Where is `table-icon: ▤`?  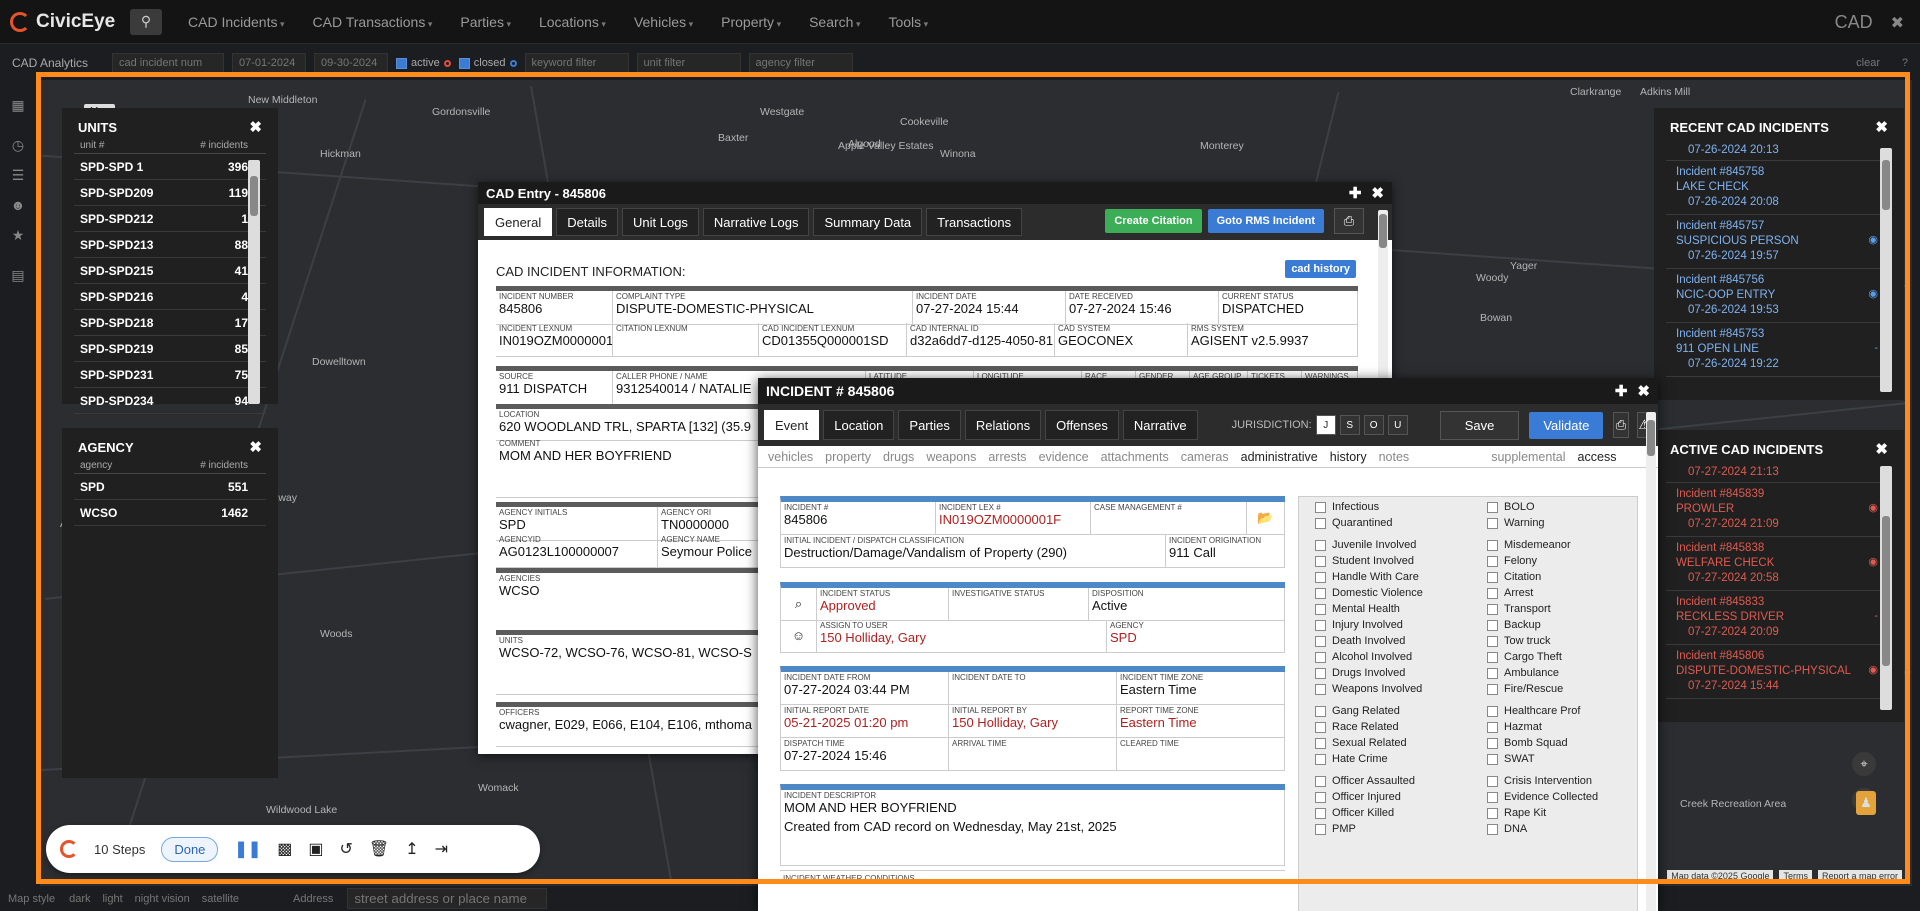 table-icon: ▤ is located at coordinates (18, 275).